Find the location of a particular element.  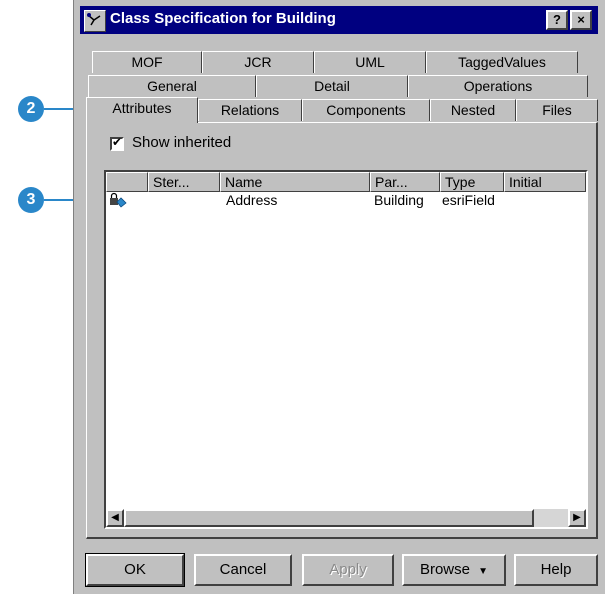

attribute-lock-icon is located at coordinates (118, 201).